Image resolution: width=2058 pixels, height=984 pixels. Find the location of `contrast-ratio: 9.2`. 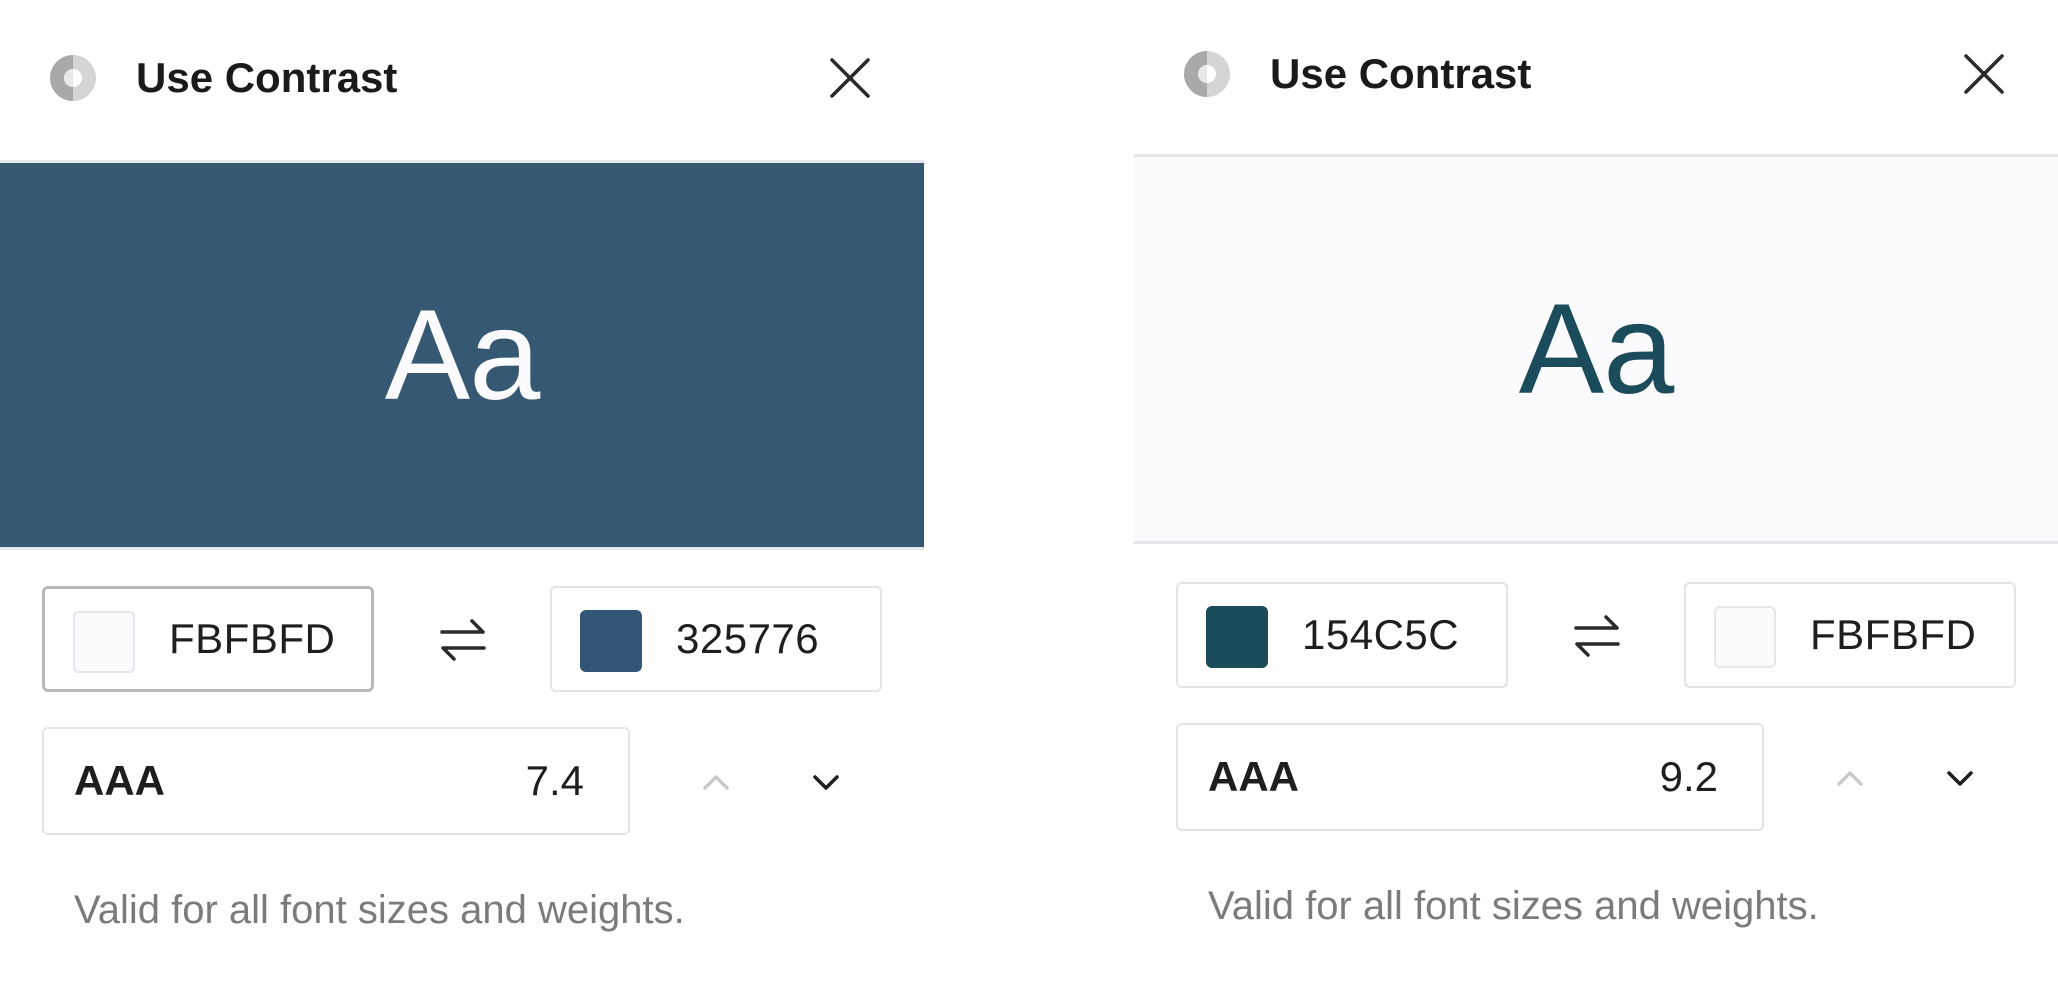

contrast-ratio: 9.2 is located at coordinates (1689, 777).